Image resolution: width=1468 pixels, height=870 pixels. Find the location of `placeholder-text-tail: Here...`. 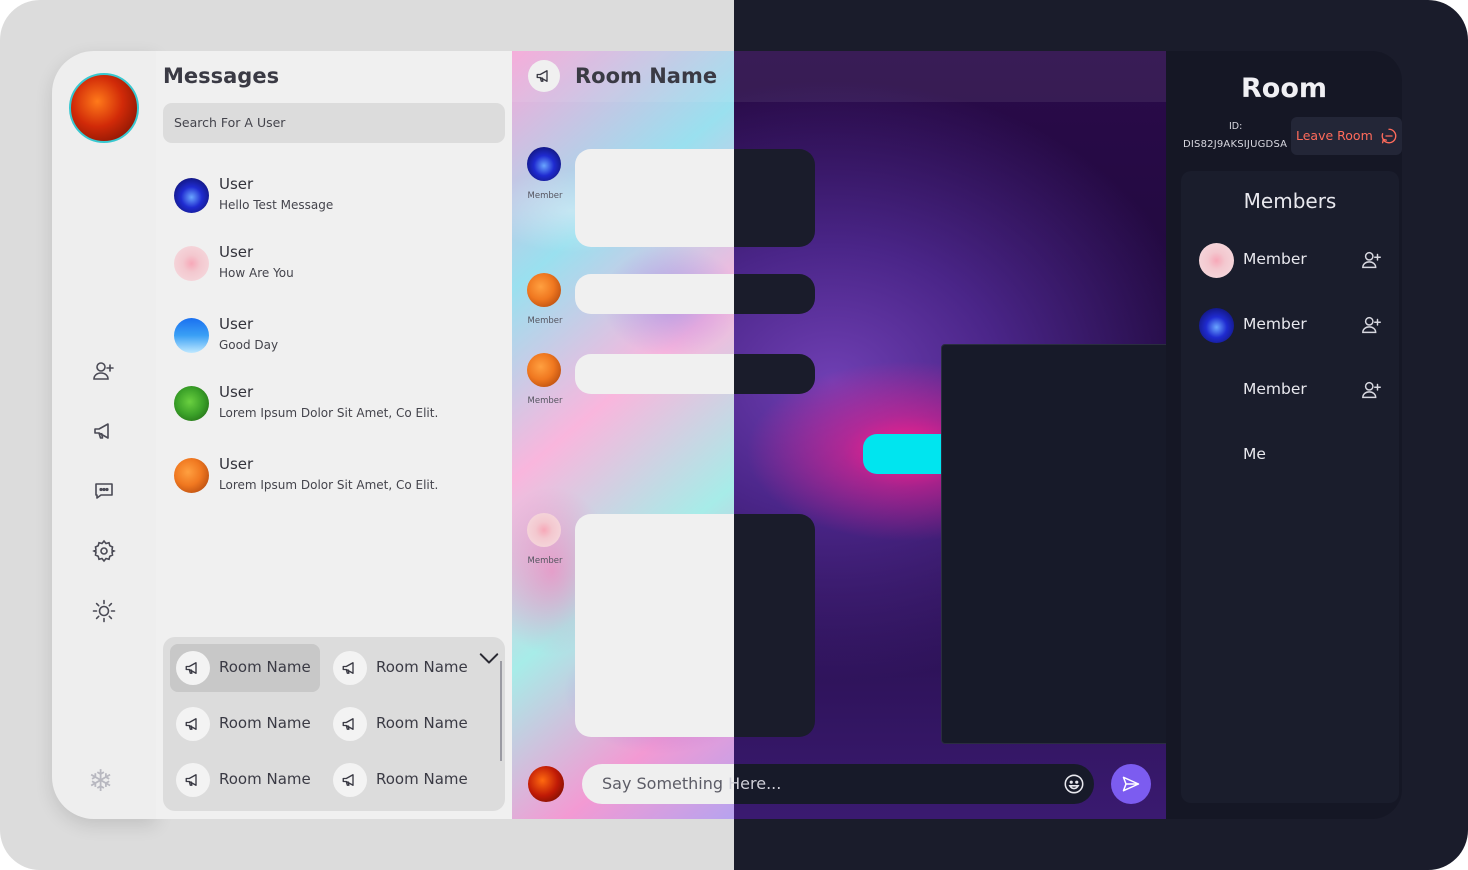

placeholder-text-tail: Here... is located at coordinates (755, 783).